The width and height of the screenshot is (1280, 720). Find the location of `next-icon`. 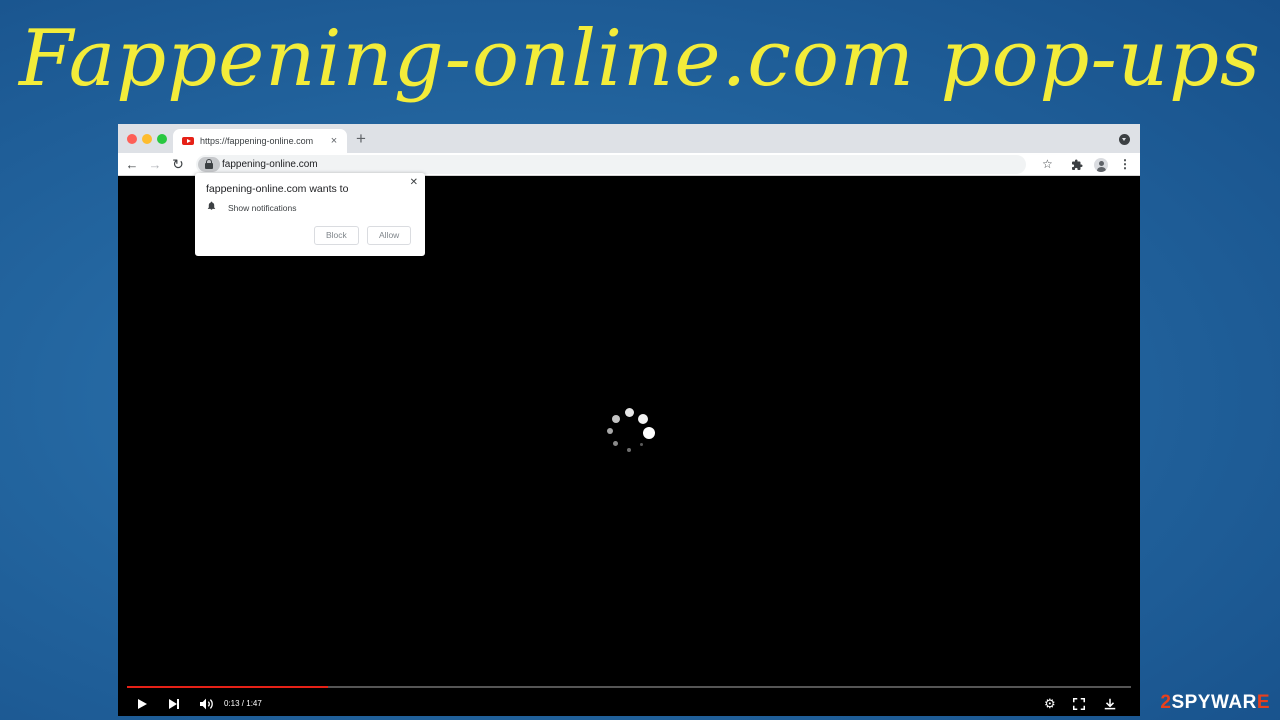

next-icon is located at coordinates (175, 704).